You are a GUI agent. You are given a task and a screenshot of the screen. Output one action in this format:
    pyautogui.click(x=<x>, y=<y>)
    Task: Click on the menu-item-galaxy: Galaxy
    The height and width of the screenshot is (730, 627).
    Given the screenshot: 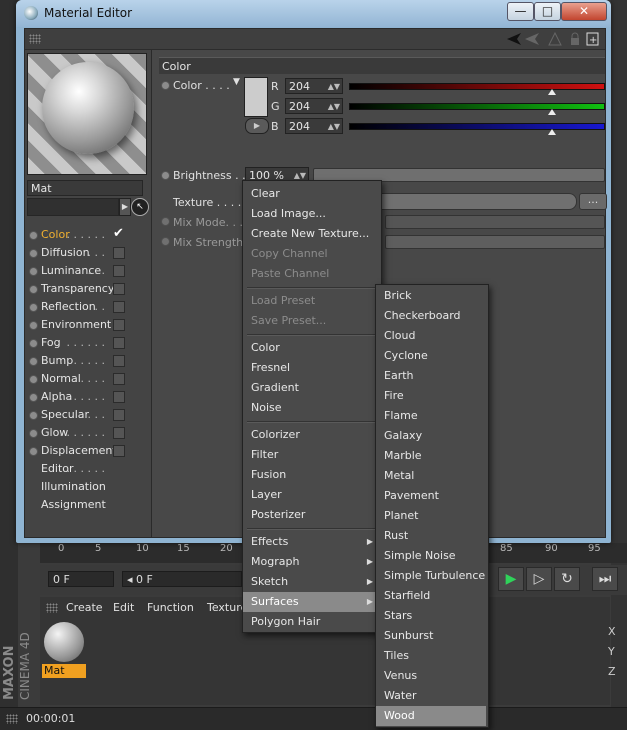 What is the action you would take?
    pyautogui.click(x=431, y=436)
    